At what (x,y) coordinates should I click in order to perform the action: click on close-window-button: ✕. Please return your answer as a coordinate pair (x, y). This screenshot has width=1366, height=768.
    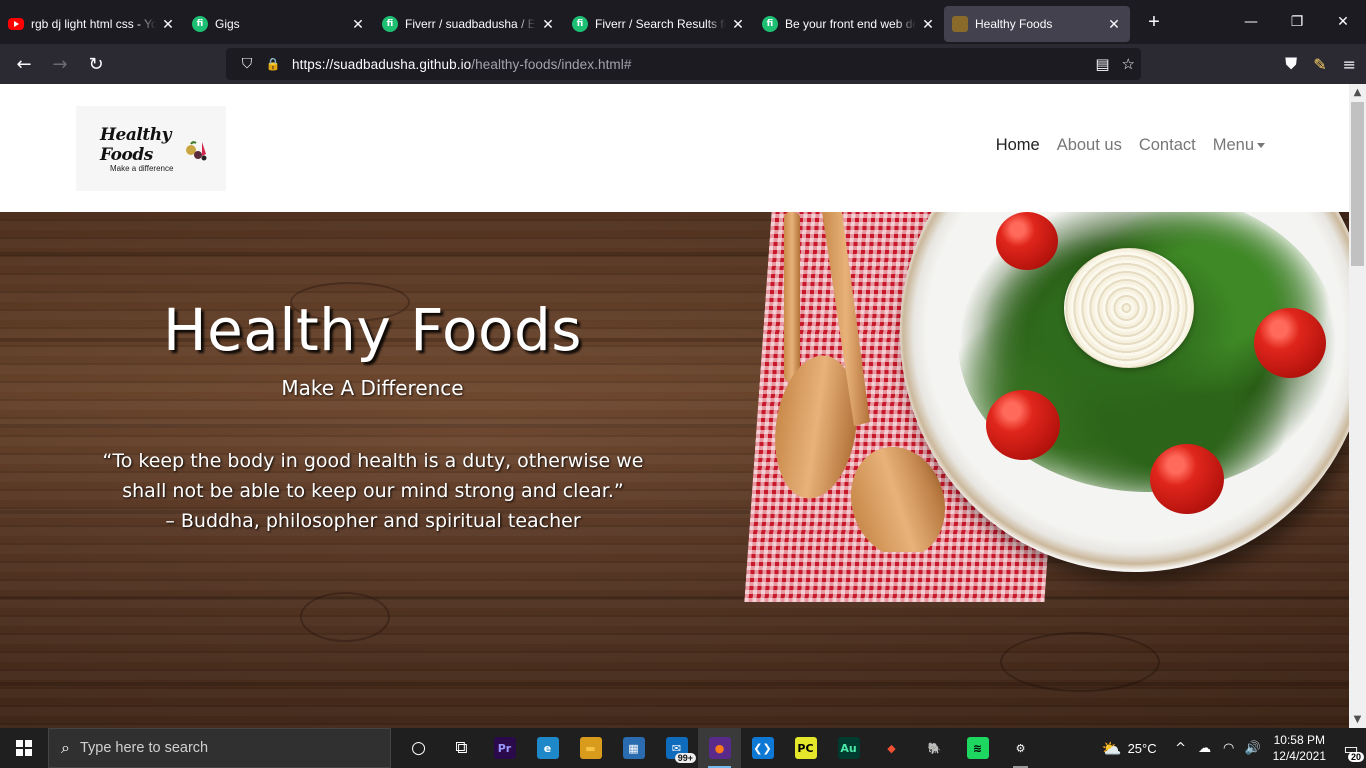
    Looking at the image, I should click on (1343, 22).